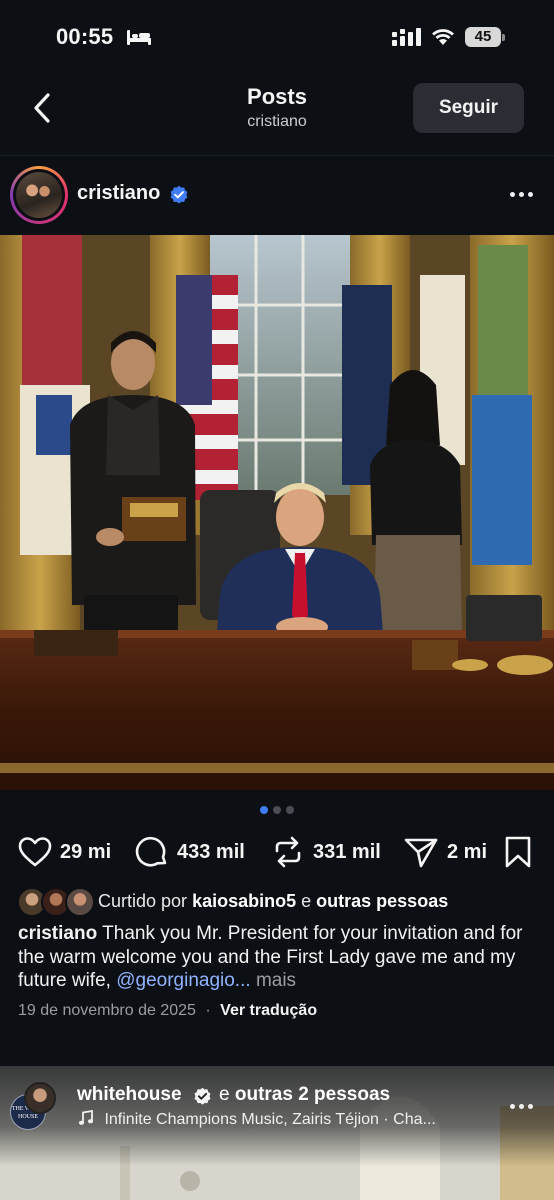 This screenshot has height=1200, width=554. What do you see at coordinates (445, 852) in the screenshot?
I see `share-button: 2 mi` at bounding box center [445, 852].